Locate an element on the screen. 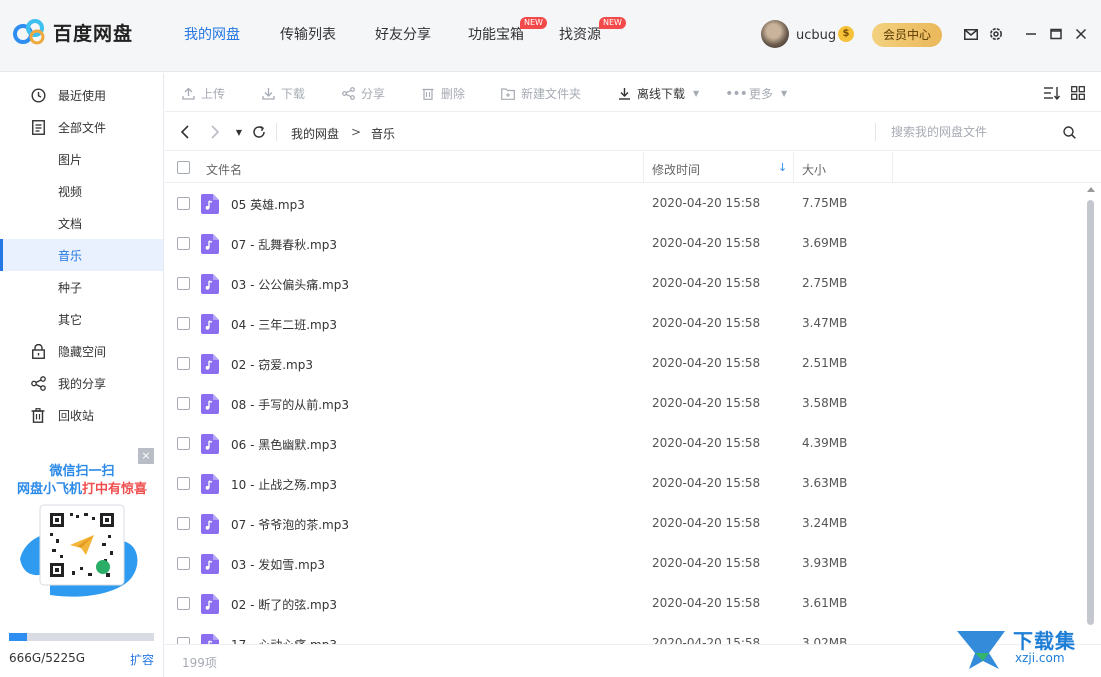 Image resolution: width=1101 pixels, height=677 pixels. sidebar-item-recycle-bin: 回收站 is located at coordinates (81, 415).